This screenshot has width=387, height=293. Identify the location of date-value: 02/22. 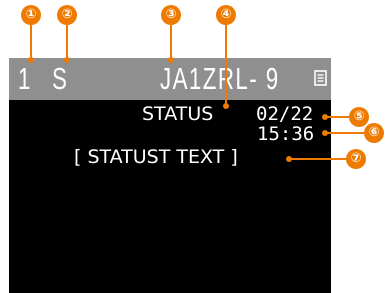
(285, 114).